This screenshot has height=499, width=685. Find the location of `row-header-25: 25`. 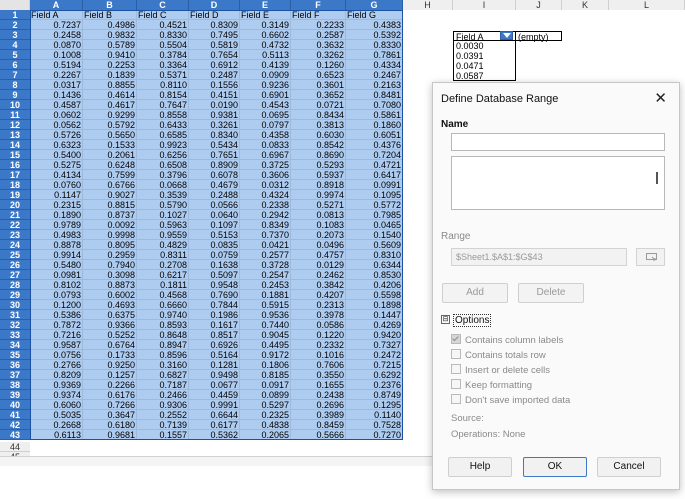

row-header-25: 25 is located at coordinates (15, 255).